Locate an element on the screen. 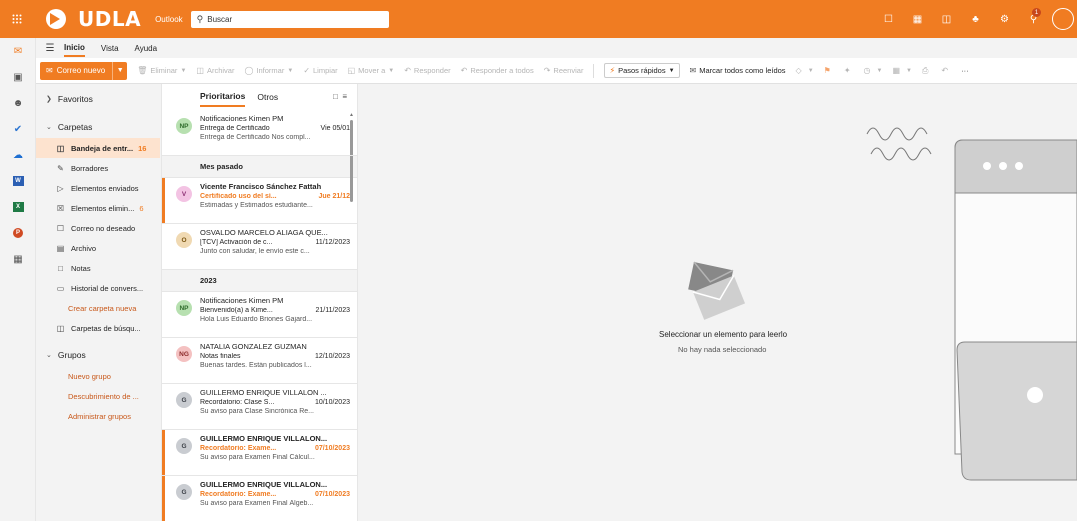 The image size is (1077, 521). flag-button: ⚑ is located at coordinates (829, 70).